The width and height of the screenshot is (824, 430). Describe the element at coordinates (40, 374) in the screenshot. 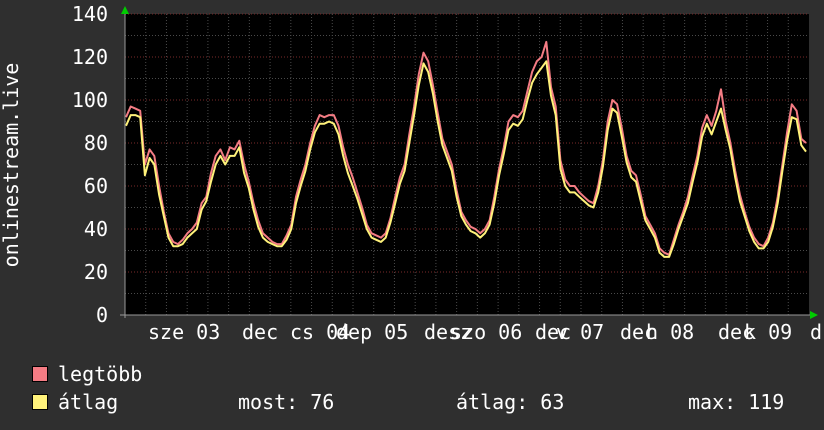

I see `legend-swatch-legtobb` at that location.